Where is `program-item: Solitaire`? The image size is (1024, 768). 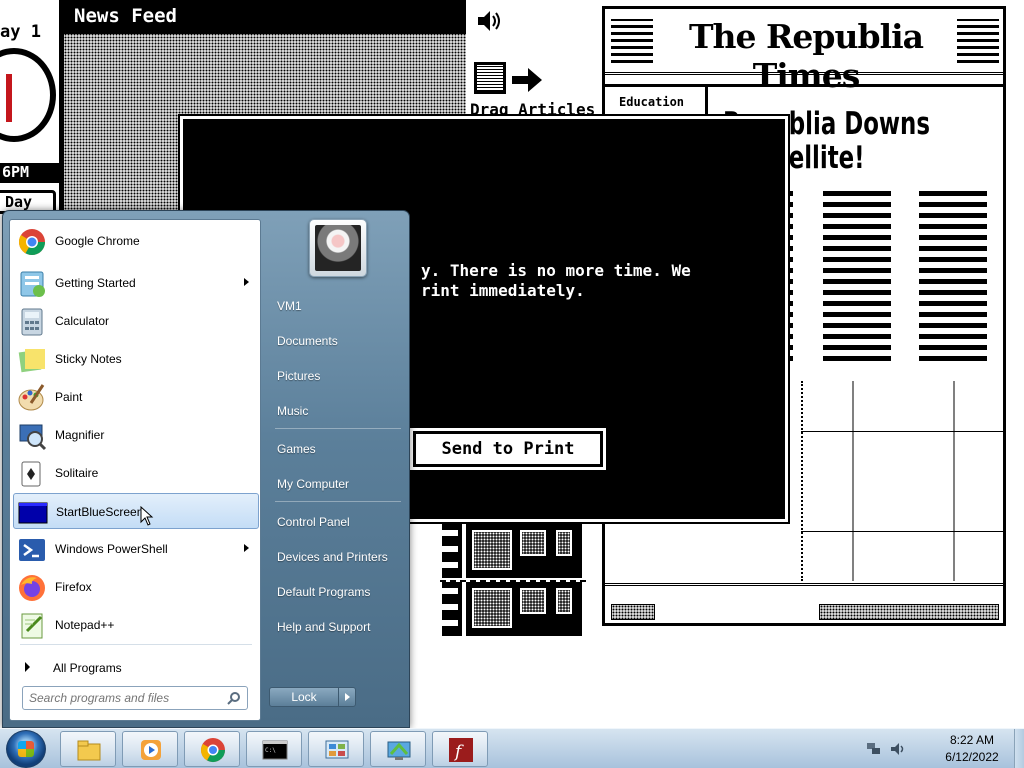 program-item: Solitaire is located at coordinates (136, 473).